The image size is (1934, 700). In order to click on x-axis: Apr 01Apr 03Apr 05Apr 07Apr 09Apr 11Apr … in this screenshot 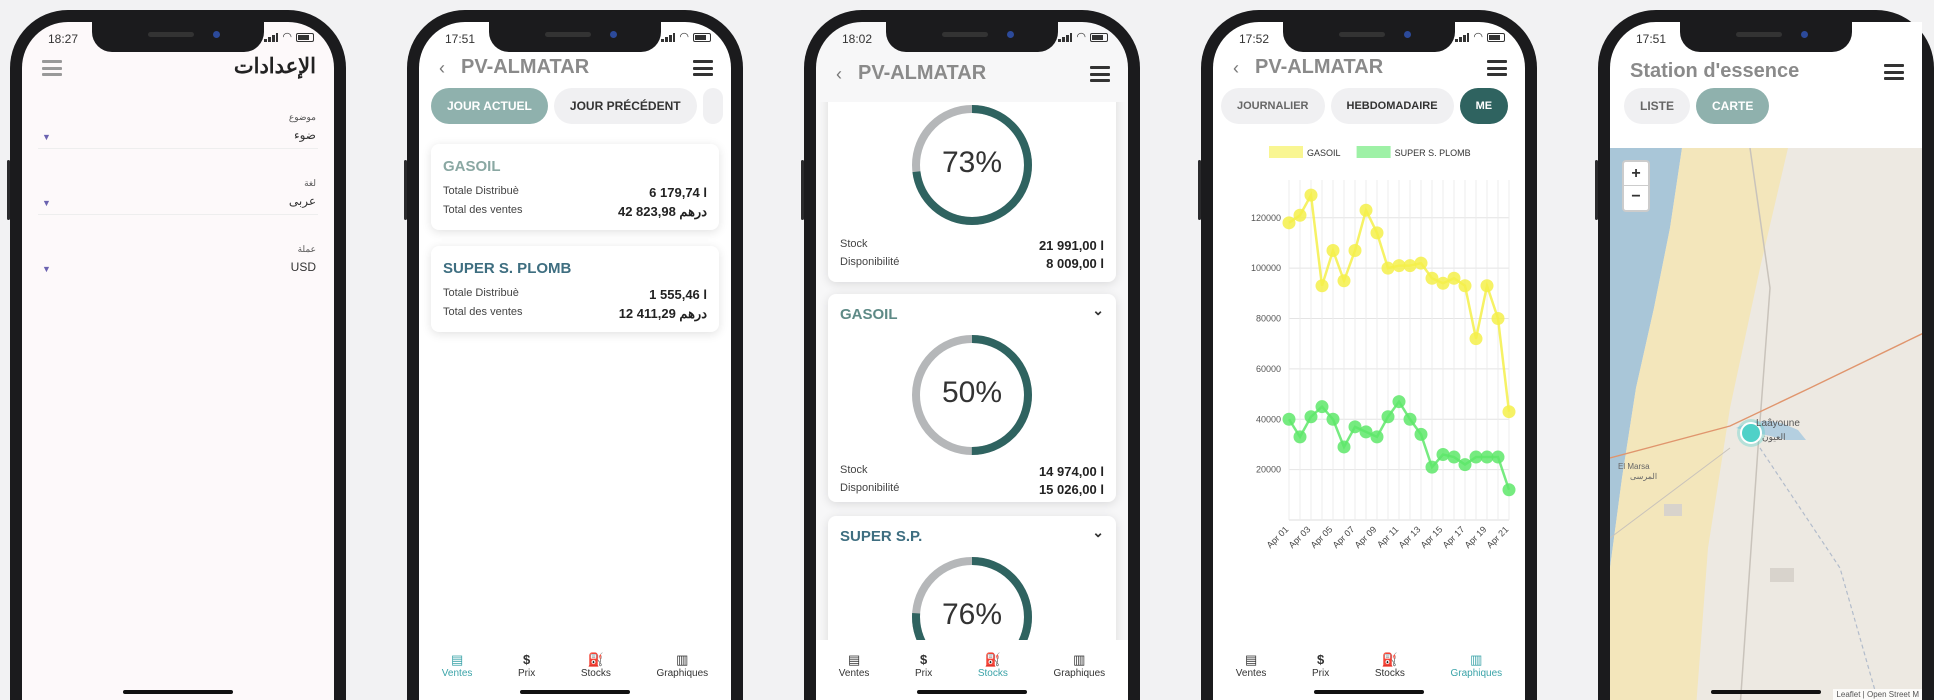, I will do `click(1388, 537)`.